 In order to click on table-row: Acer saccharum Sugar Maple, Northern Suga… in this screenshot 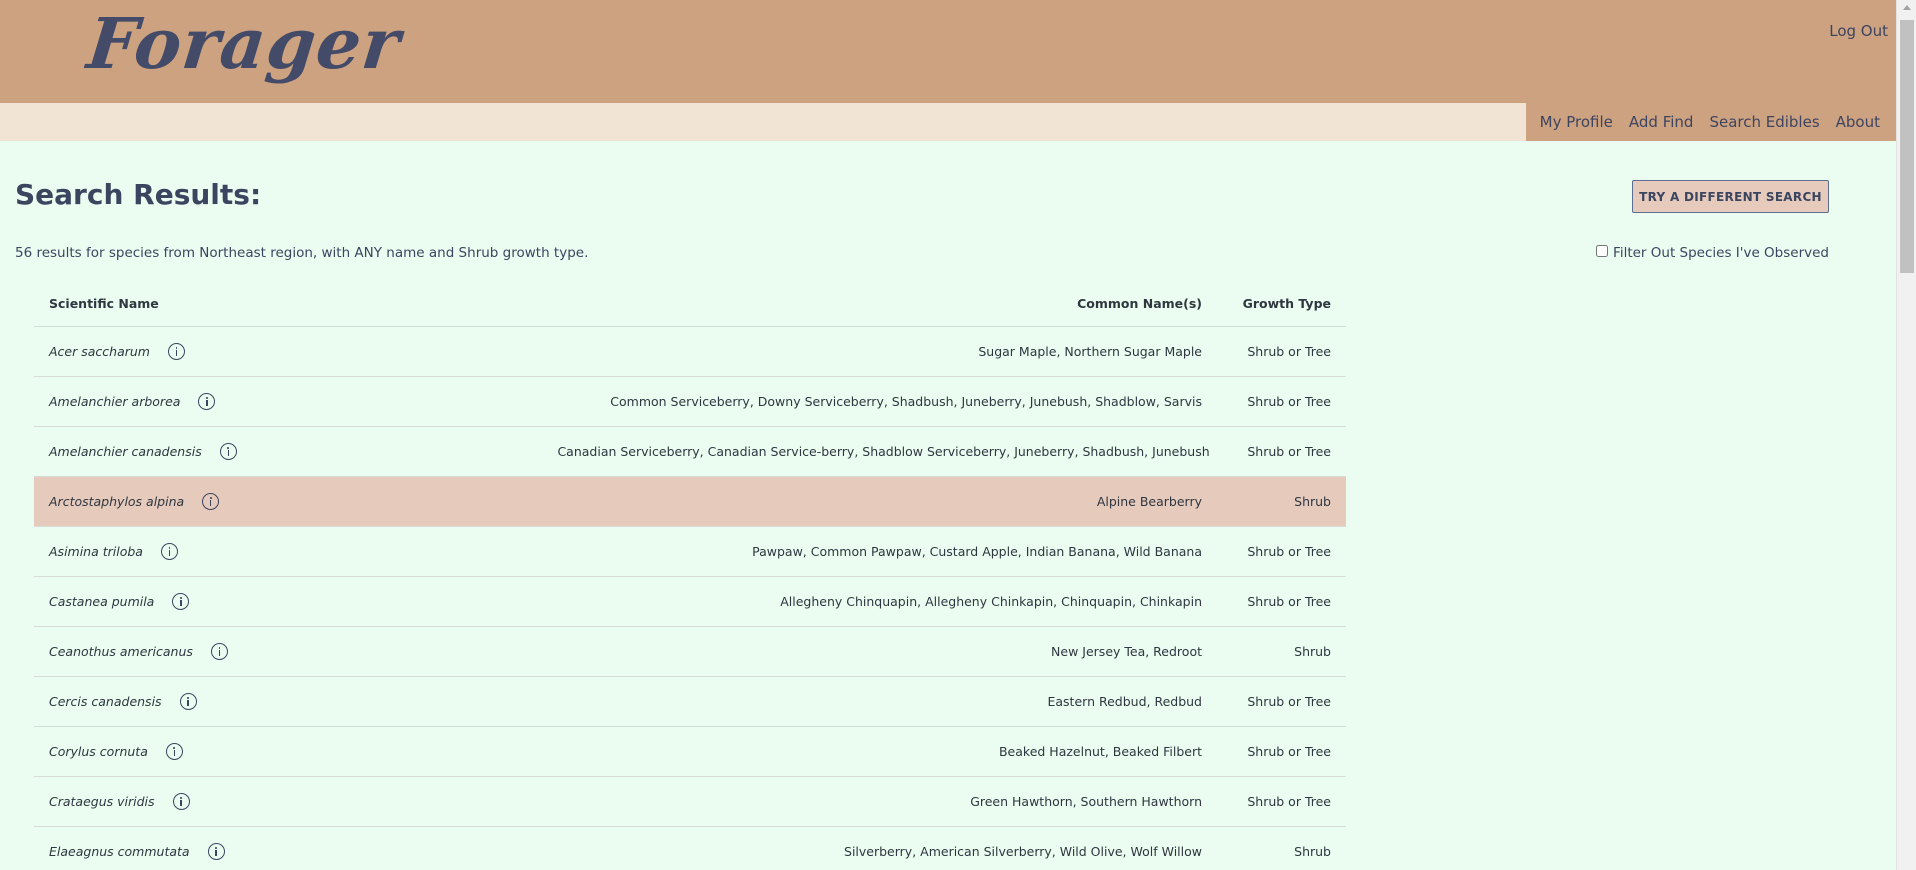, I will do `click(690, 352)`.